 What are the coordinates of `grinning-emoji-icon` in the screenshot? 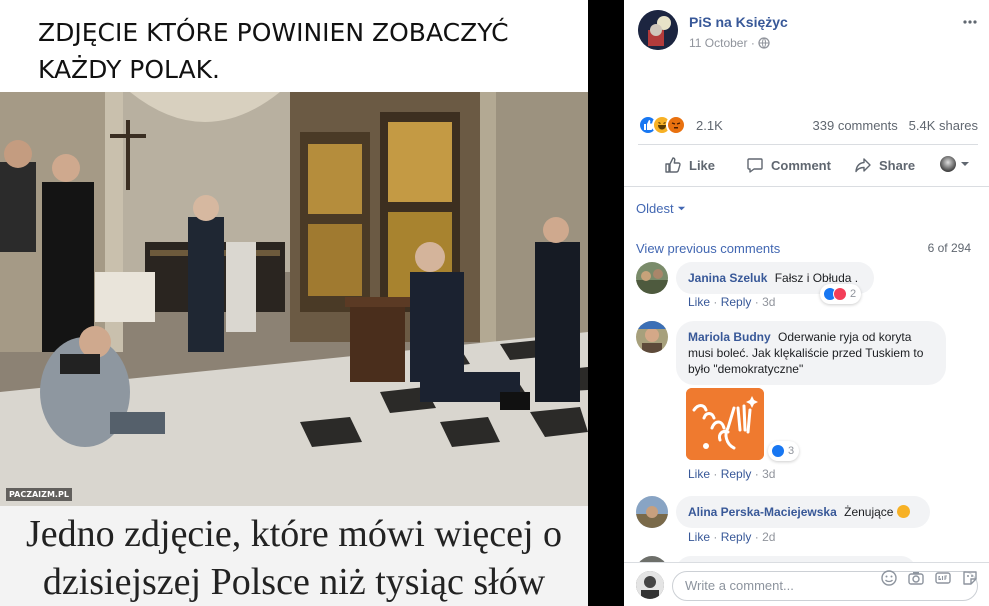 It's located at (903, 511).